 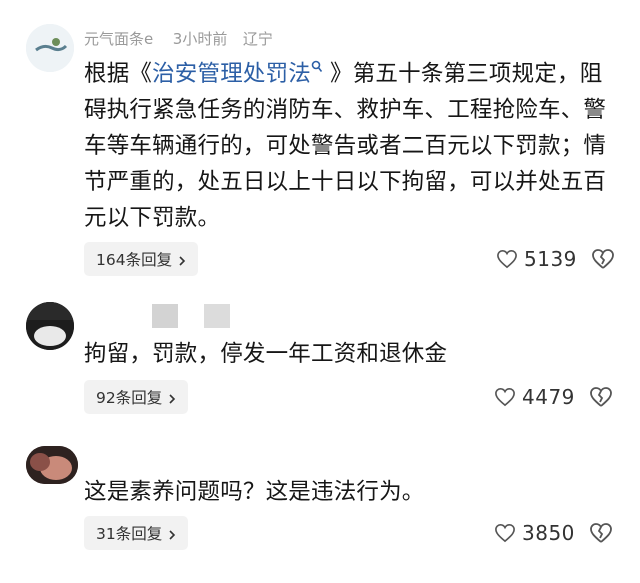 What do you see at coordinates (548, 533) in the screenshot?
I see `like-count: 3850` at bounding box center [548, 533].